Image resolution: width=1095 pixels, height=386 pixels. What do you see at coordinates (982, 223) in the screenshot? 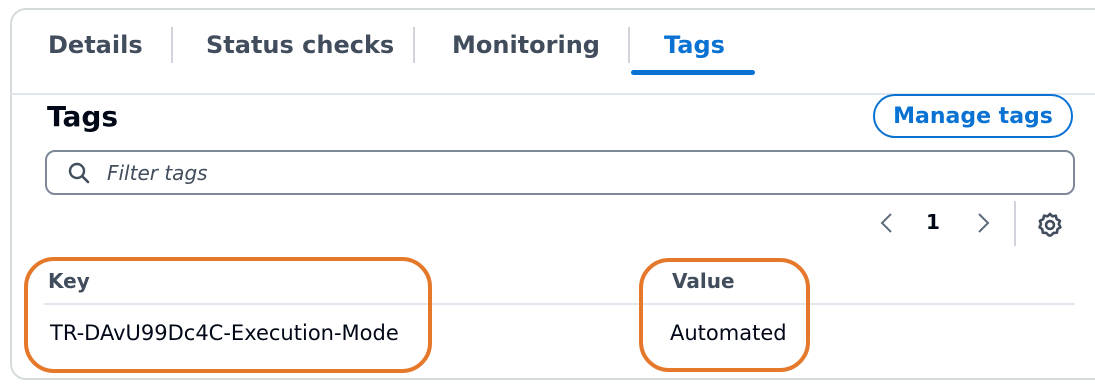
I see `chevron-right-icon` at bounding box center [982, 223].